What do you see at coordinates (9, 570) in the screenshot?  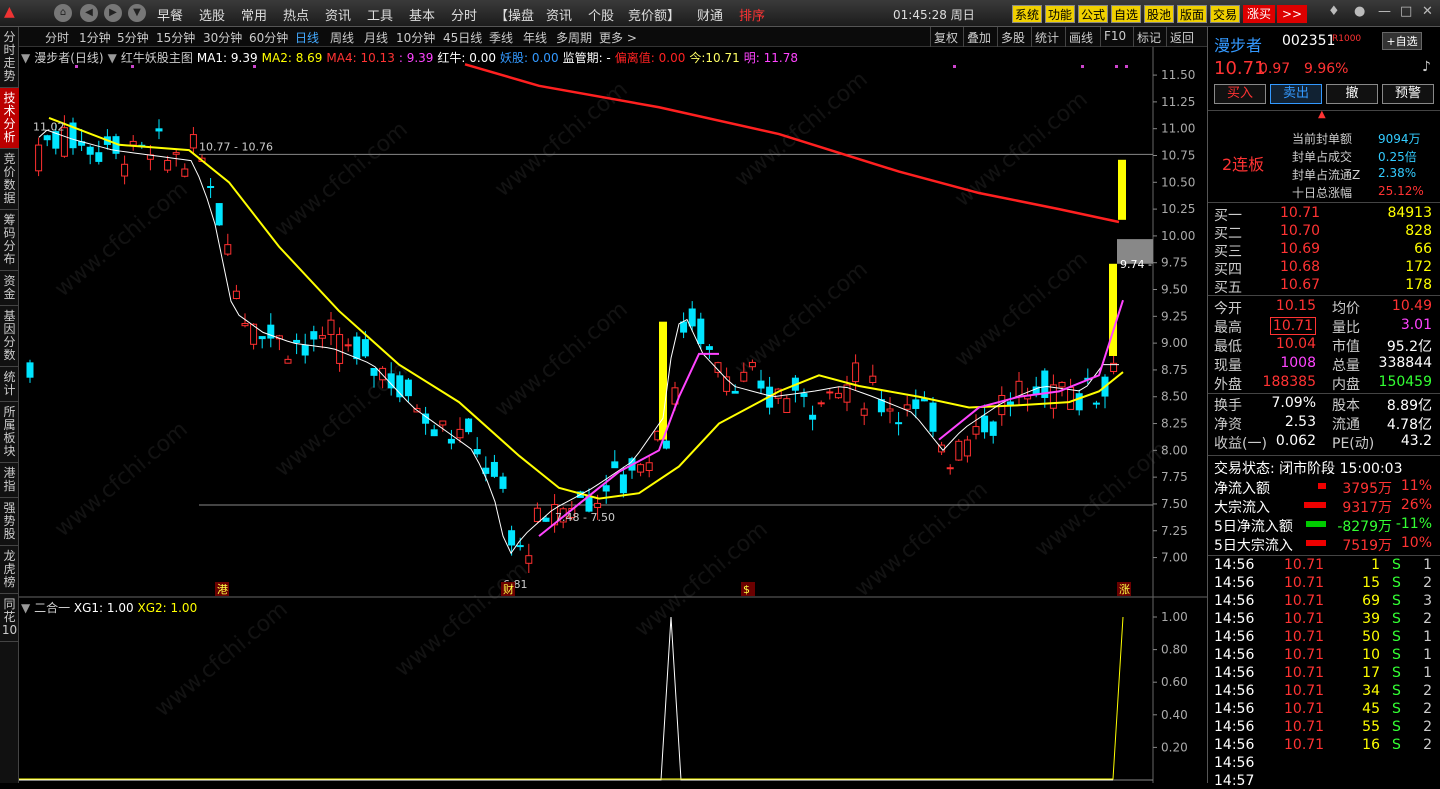 I see `left-tab-10: 龙虎榜` at bounding box center [9, 570].